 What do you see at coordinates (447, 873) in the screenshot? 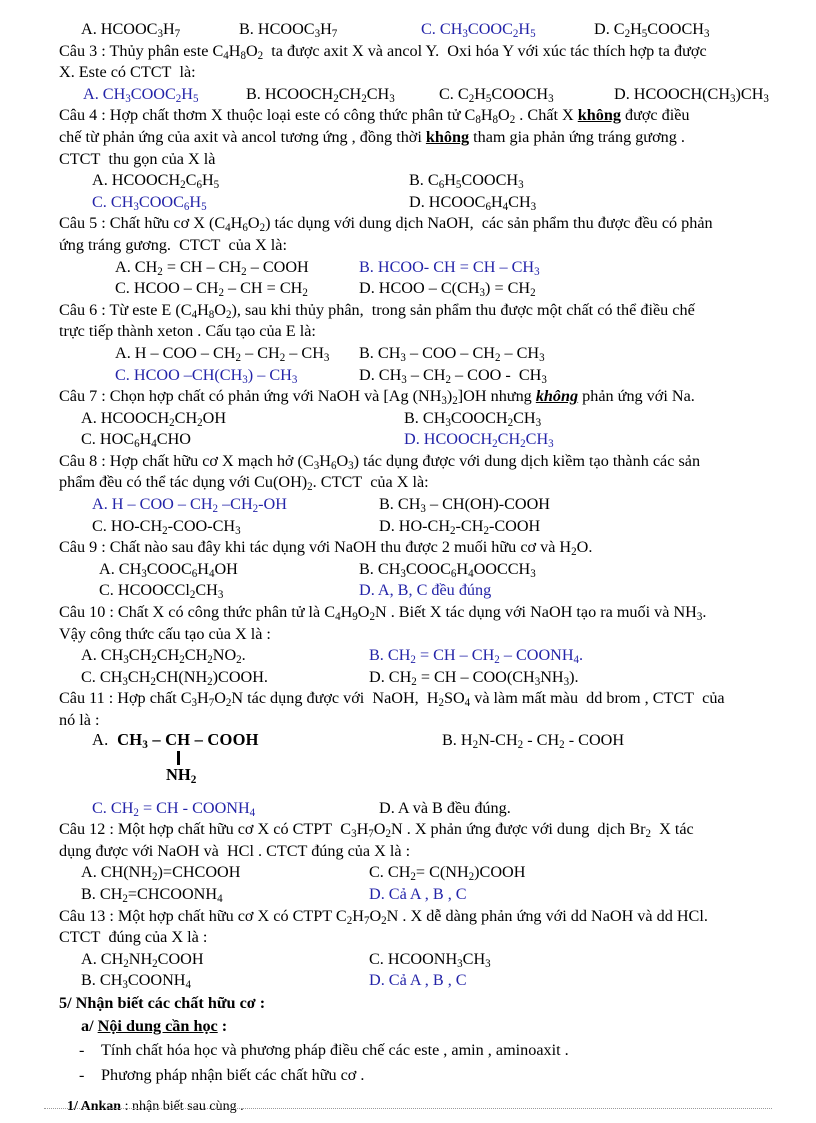
I see `option-c: C. CH2= C(NH2)COOH` at bounding box center [447, 873].